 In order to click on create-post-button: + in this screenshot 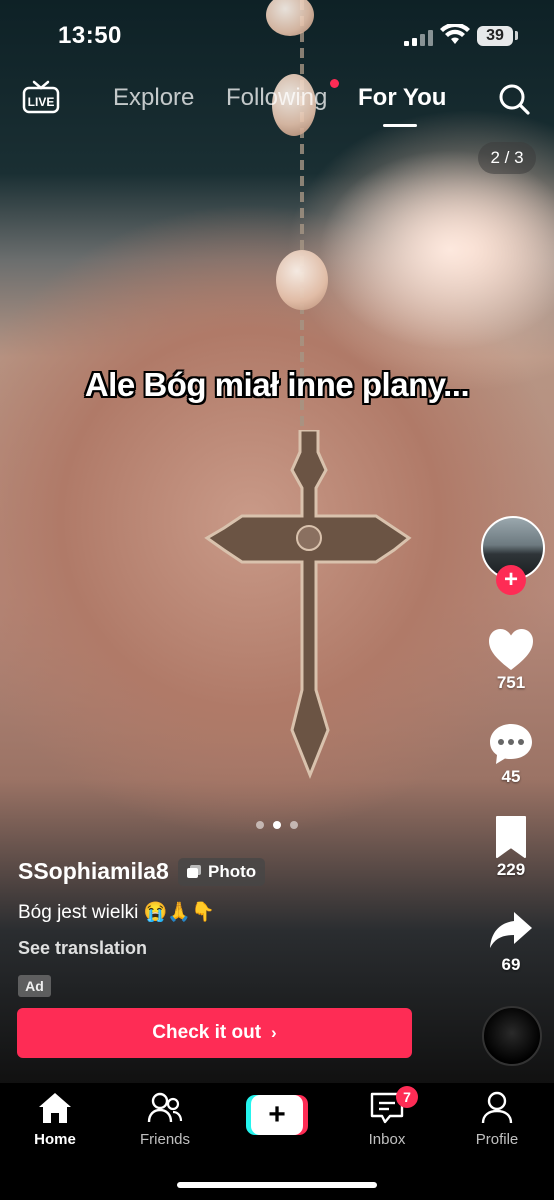, I will do `click(277, 1115)`.